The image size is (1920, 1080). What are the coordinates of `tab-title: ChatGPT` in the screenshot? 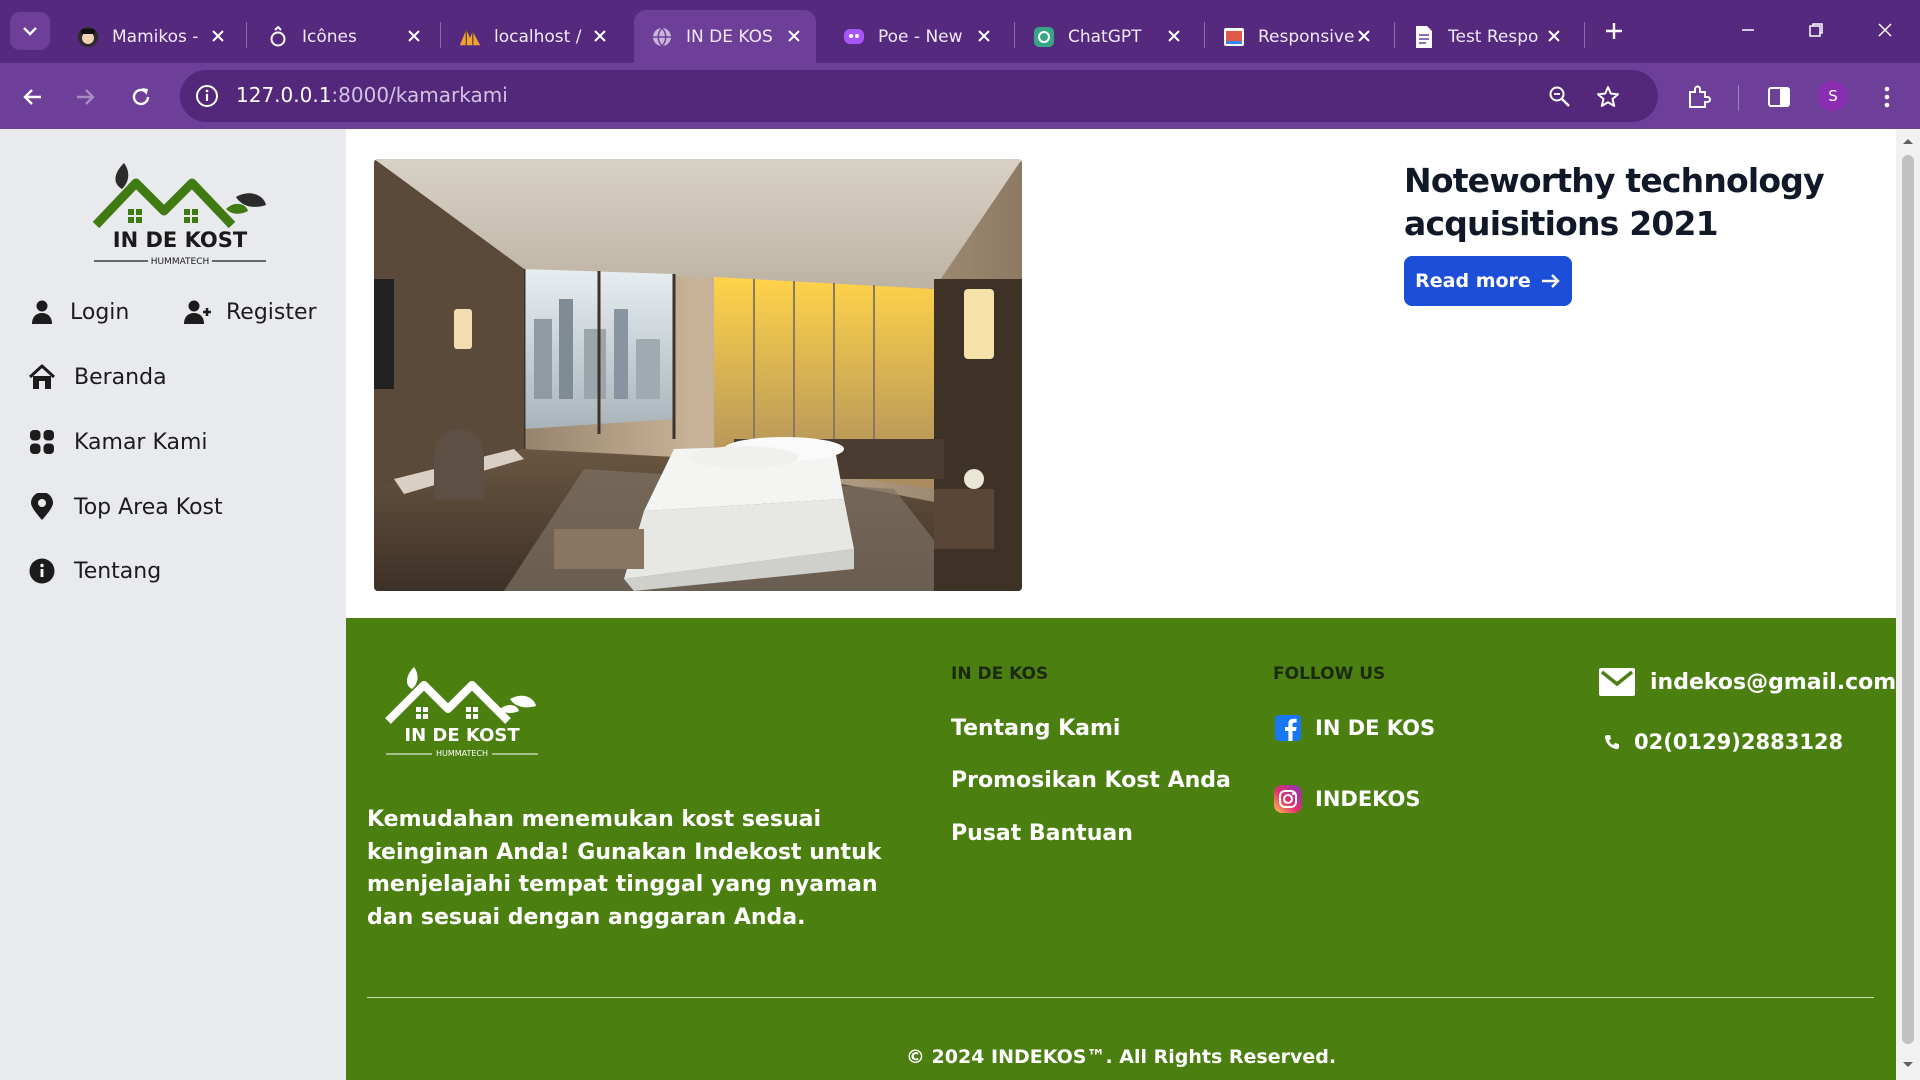 It's located at (1105, 36).